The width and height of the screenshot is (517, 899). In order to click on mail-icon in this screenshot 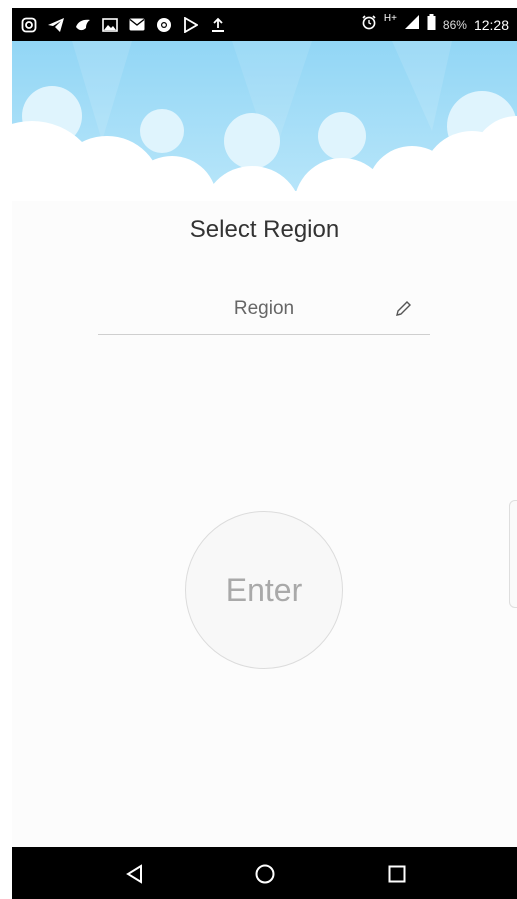, I will do `click(137, 25)`.